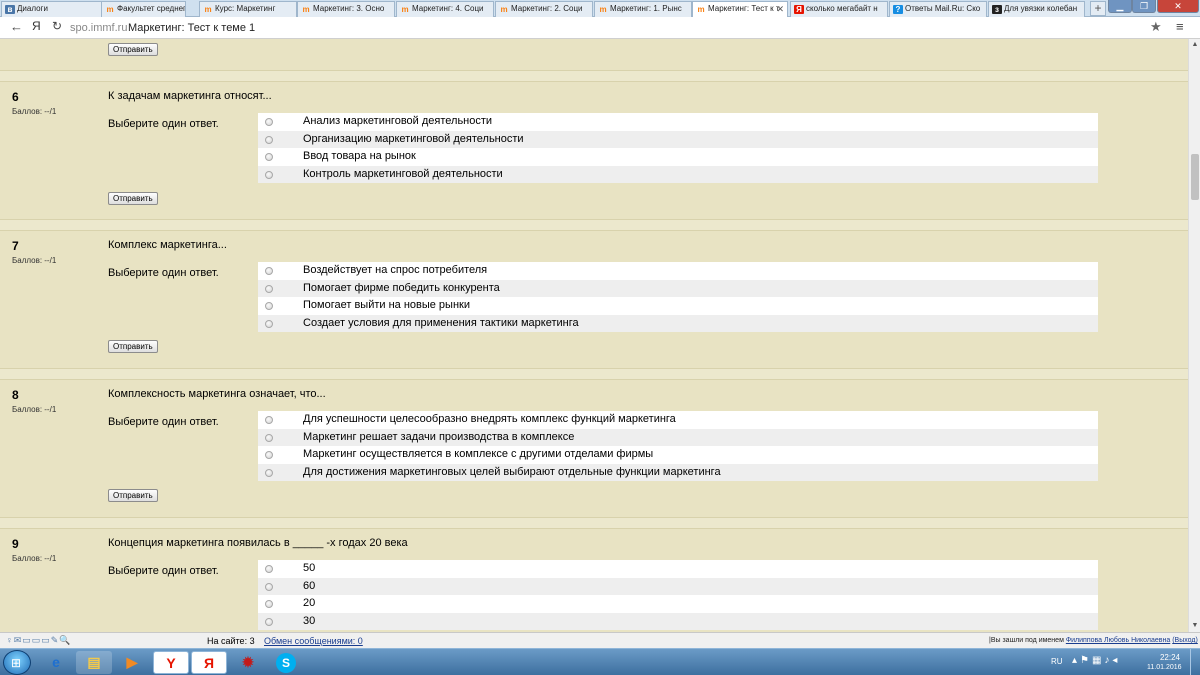 The width and height of the screenshot is (1200, 675). Describe the element at coordinates (171, 662) in the screenshot. I see `yandex-browser-icon: Y` at that location.